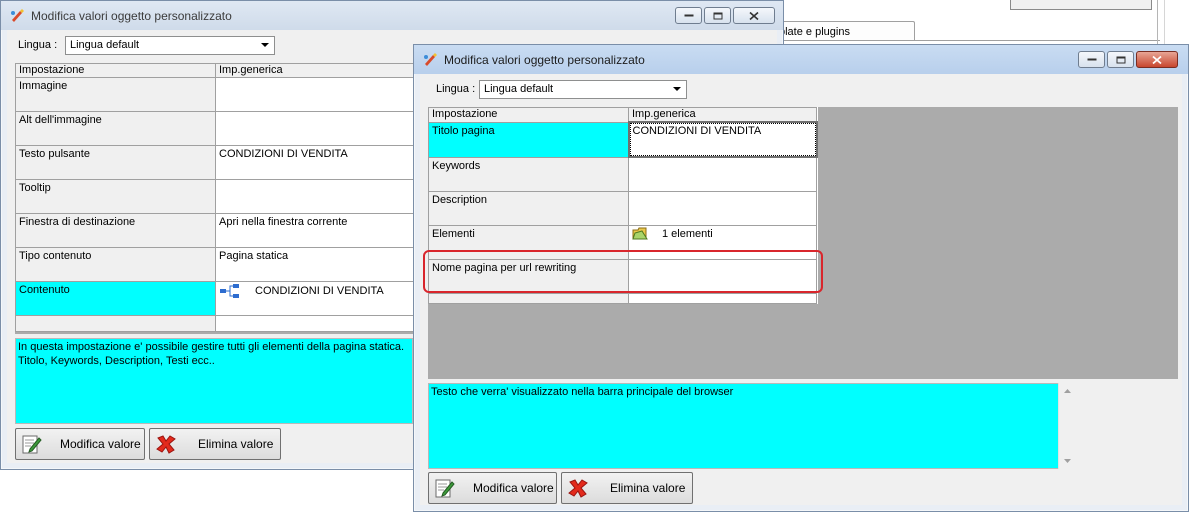  What do you see at coordinates (1067, 426) in the screenshot?
I see `description-scrollbar` at bounding box center [1067, 426].